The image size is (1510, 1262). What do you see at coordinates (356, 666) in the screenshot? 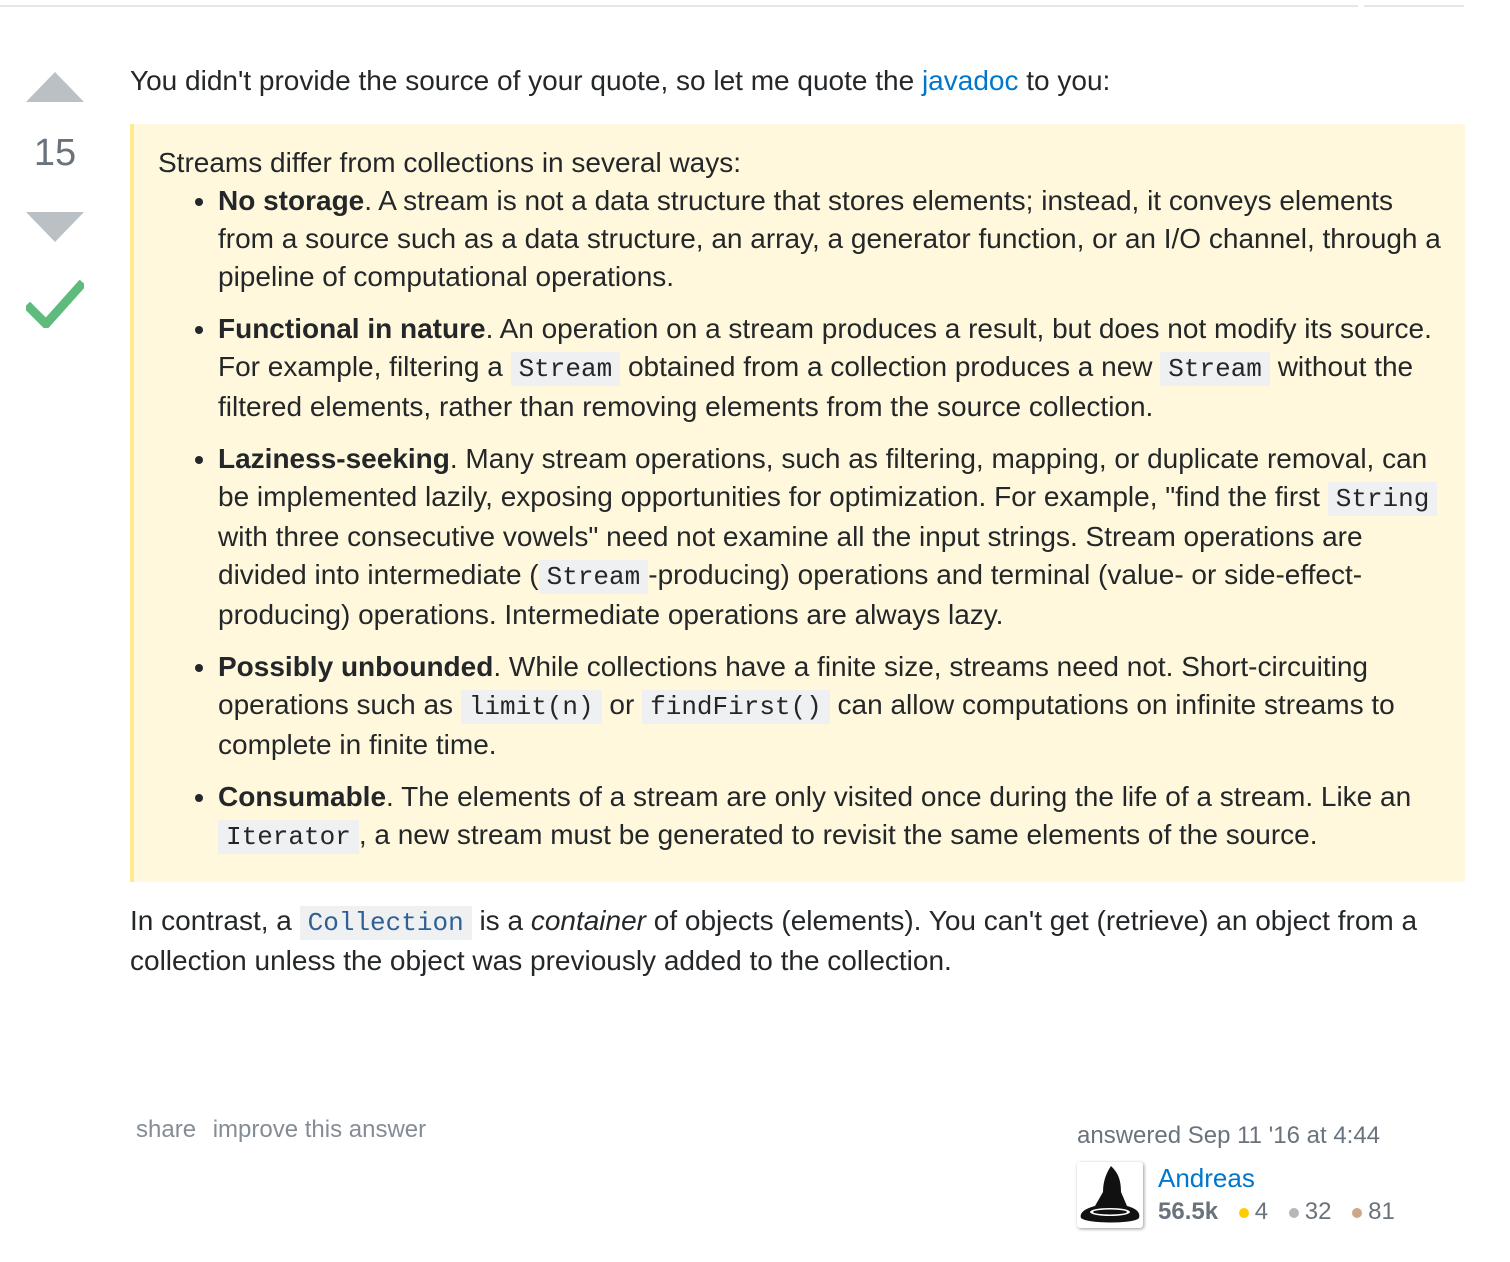
I see `item-title: Possibly unbounded` at bounding box center [356, 666].